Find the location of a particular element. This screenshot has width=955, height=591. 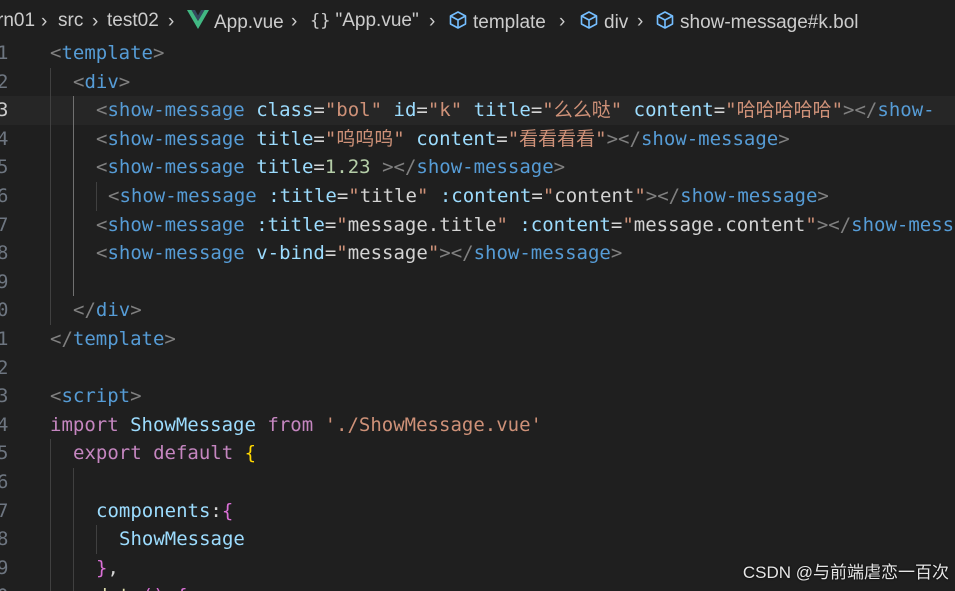

braces-glyph: {} is located at coordinates (320, 21).